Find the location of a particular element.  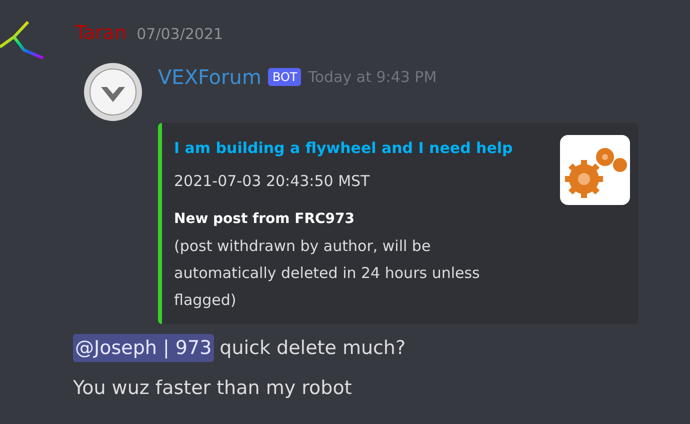

embed-date: 2021-07-03 20:43:50 MST is located at coordinates (272, 181).